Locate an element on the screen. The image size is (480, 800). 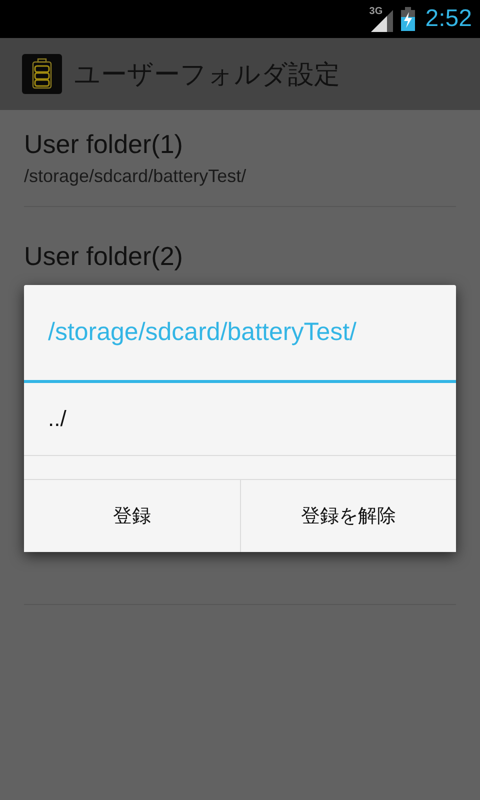
battery-charging-icon is located at coordinates (408, 19).